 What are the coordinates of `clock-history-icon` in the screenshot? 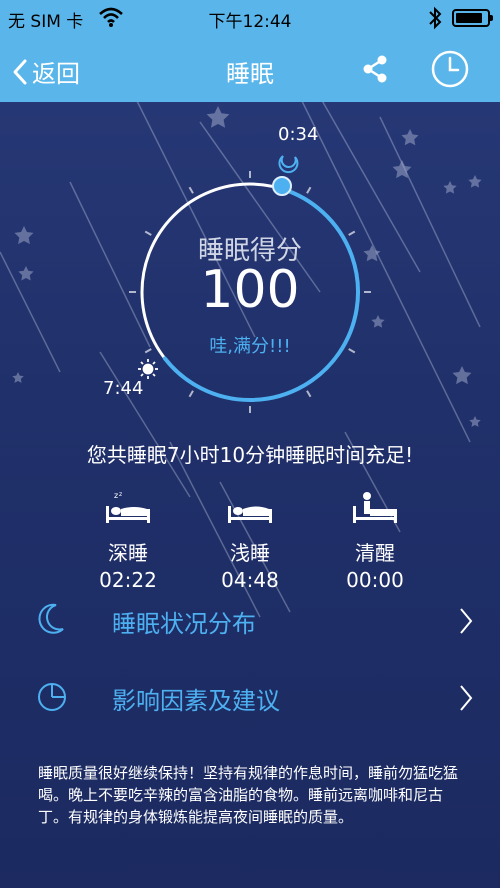 It's located at (450, 69).